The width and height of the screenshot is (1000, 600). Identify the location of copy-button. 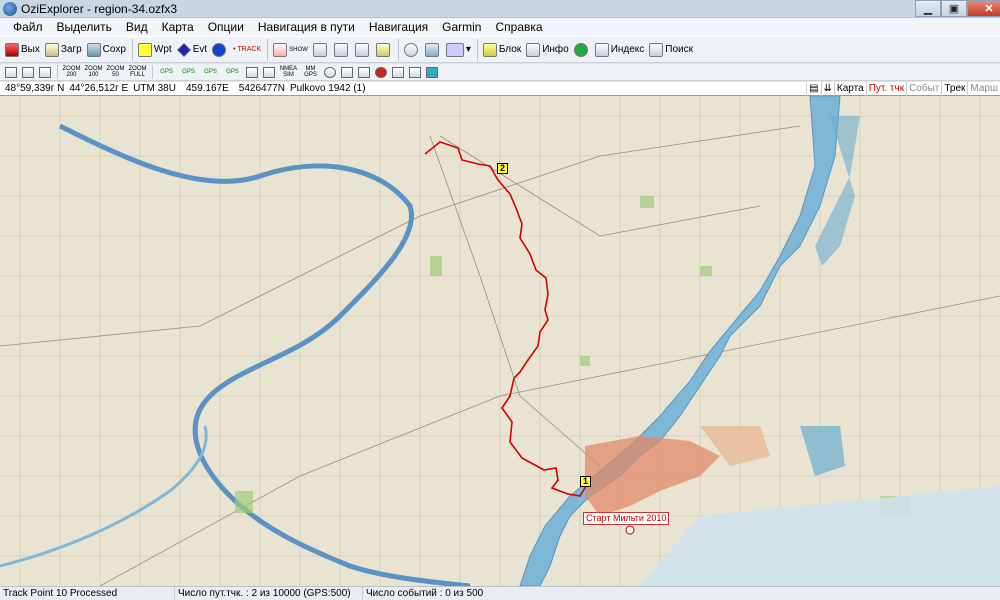
(45, 72).